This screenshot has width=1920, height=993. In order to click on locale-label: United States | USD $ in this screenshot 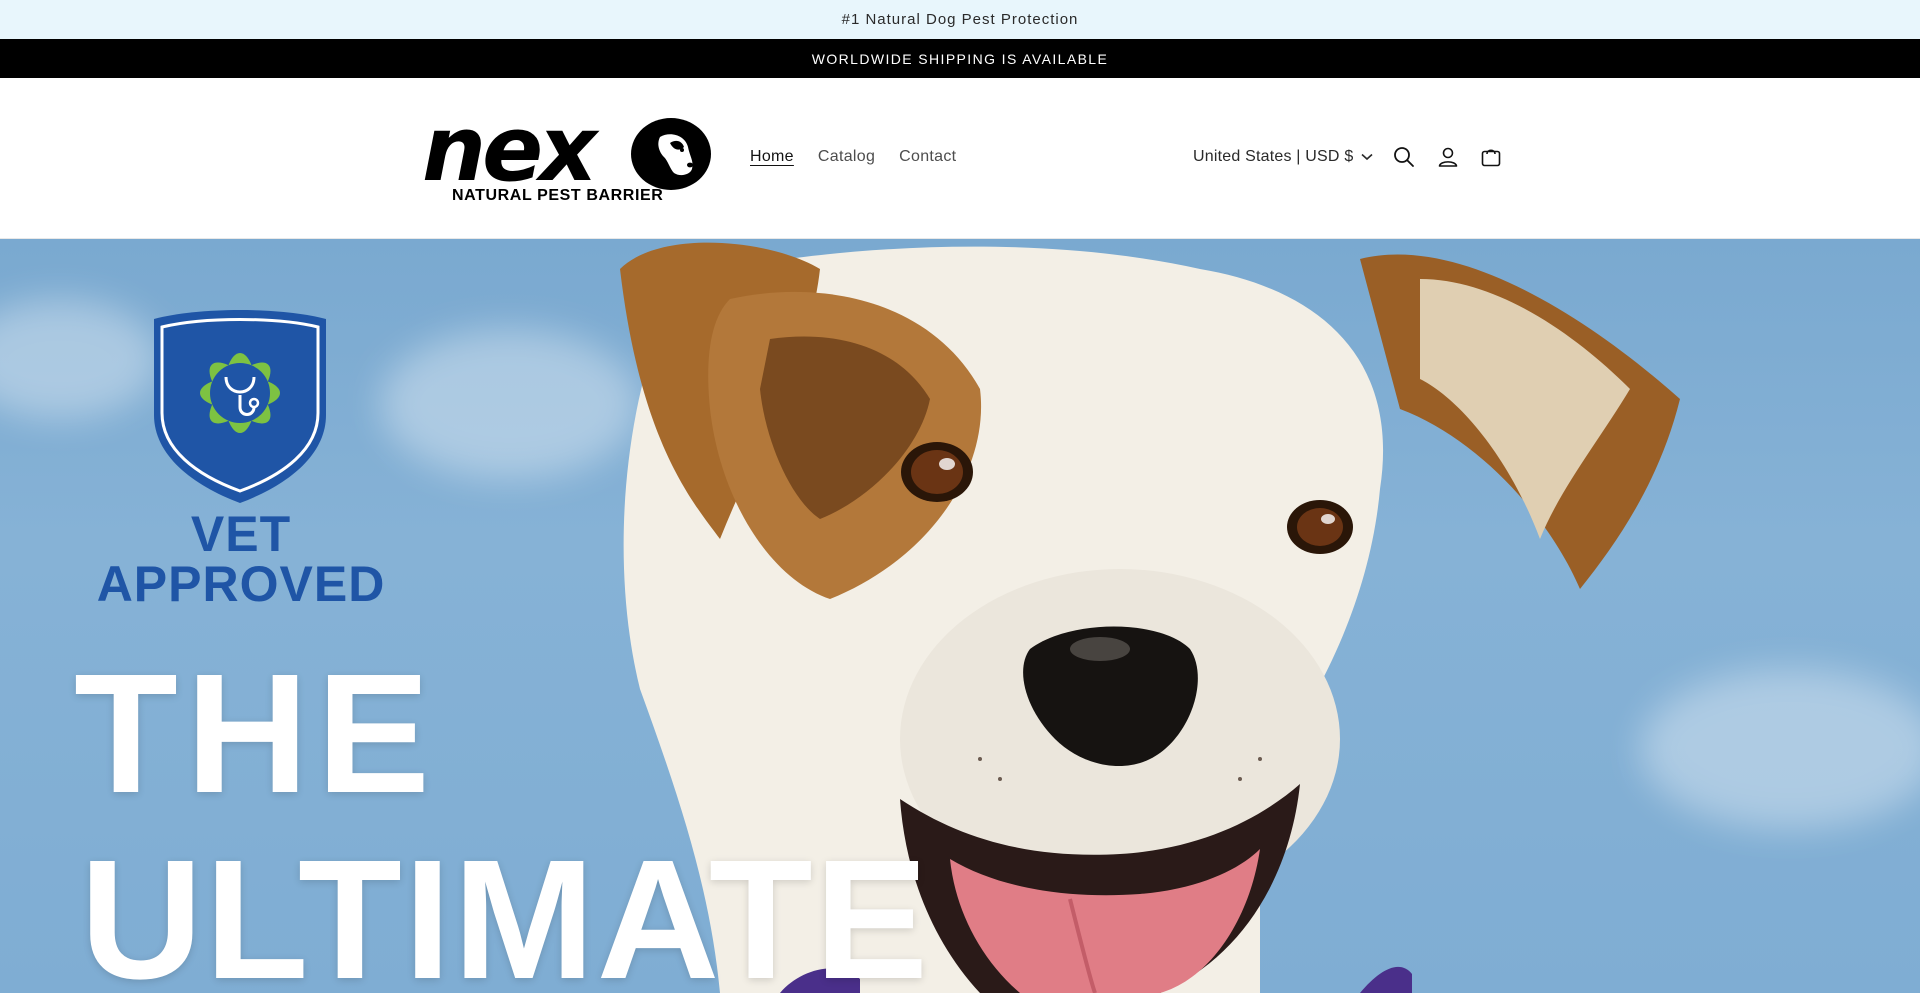, I will do `click(1273, 156)`.